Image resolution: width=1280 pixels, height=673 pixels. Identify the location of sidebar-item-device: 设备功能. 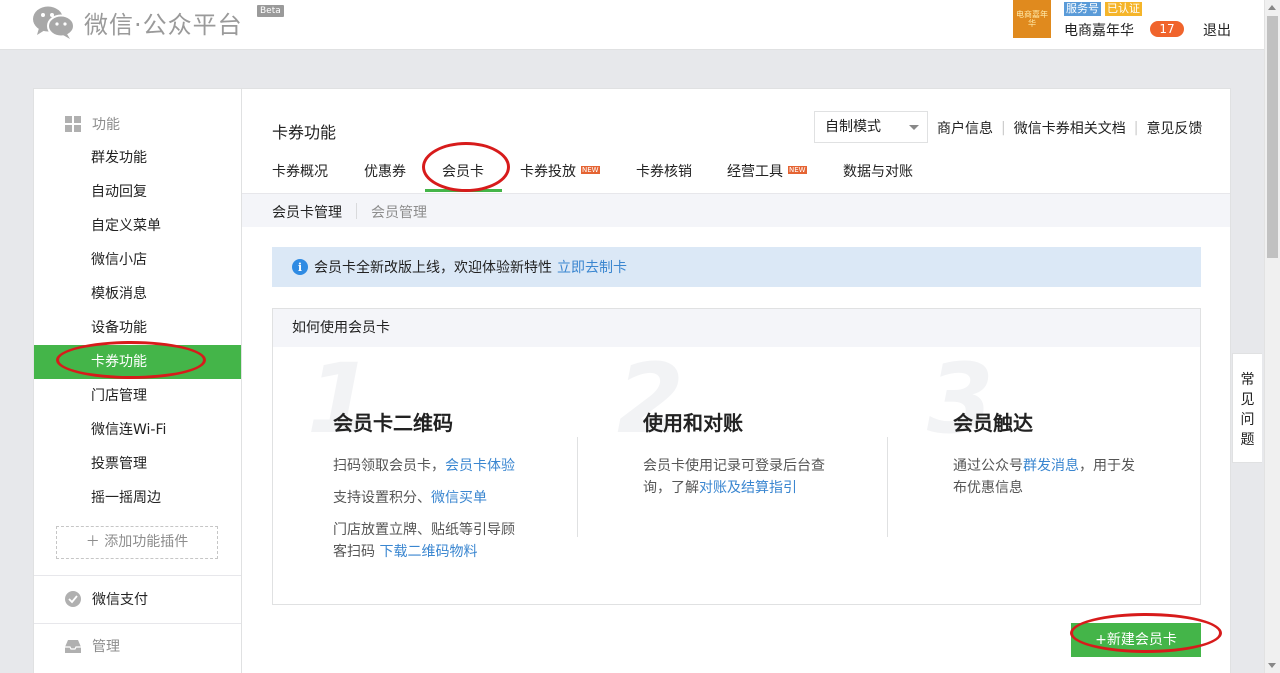
(137, 328).